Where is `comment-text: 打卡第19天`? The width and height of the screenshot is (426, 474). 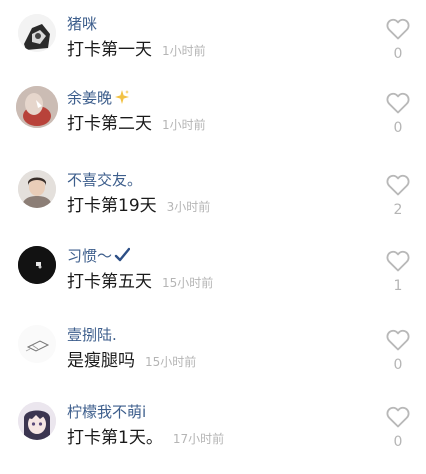
comment-text: 打卡第19天 is located at coordinates (112, 206).